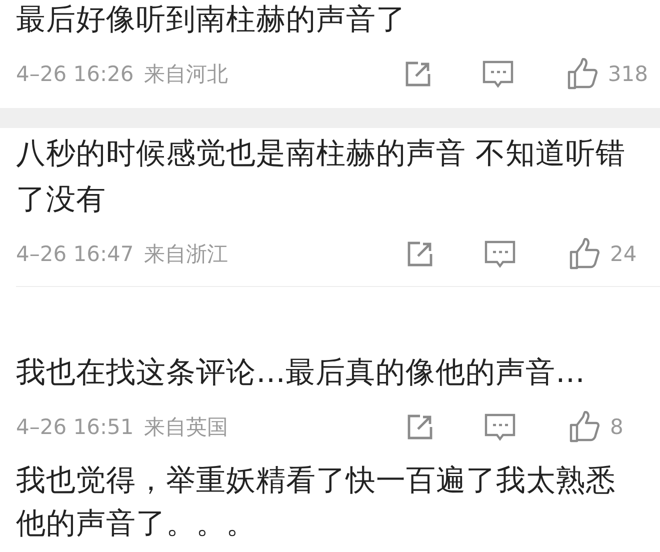  What do you see at coordinates (624, 254) in the screenshot?
I see `like-count: 24` at bounding box center [624, 254].